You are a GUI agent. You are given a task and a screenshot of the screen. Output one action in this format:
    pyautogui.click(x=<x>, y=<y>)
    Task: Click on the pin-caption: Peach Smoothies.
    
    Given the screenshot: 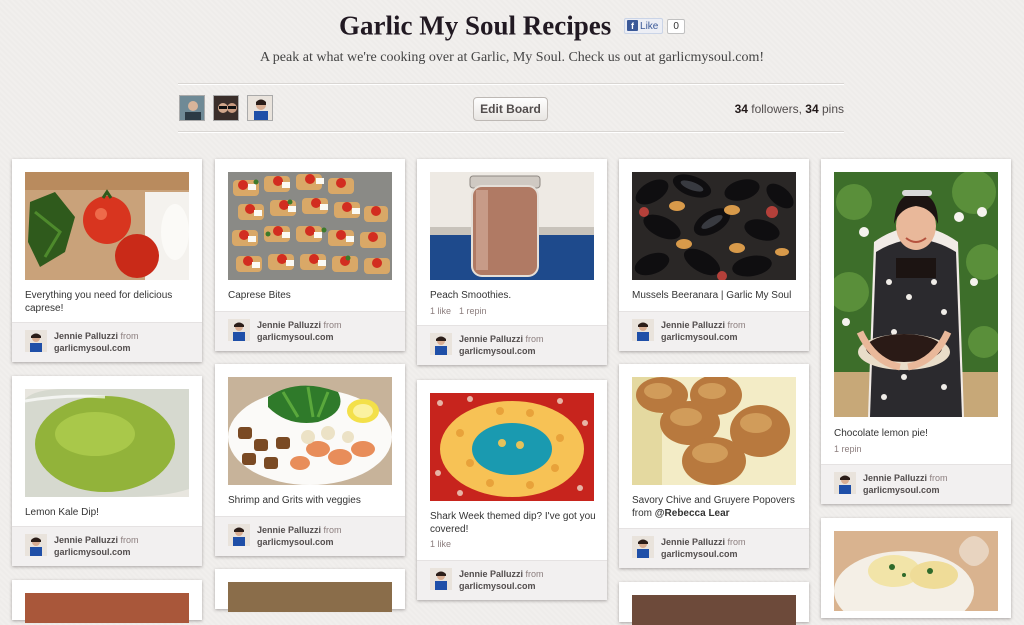 What is the action you would take?
    pyautogui.click(x=471, y=295)
    